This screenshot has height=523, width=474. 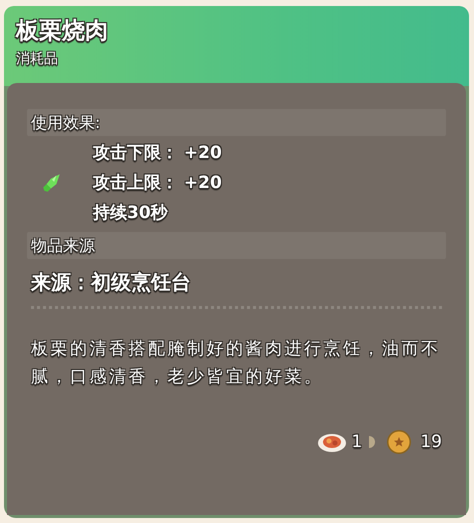 I want to click on item-name: 板栗烧肉, so click(x=62, y=31).